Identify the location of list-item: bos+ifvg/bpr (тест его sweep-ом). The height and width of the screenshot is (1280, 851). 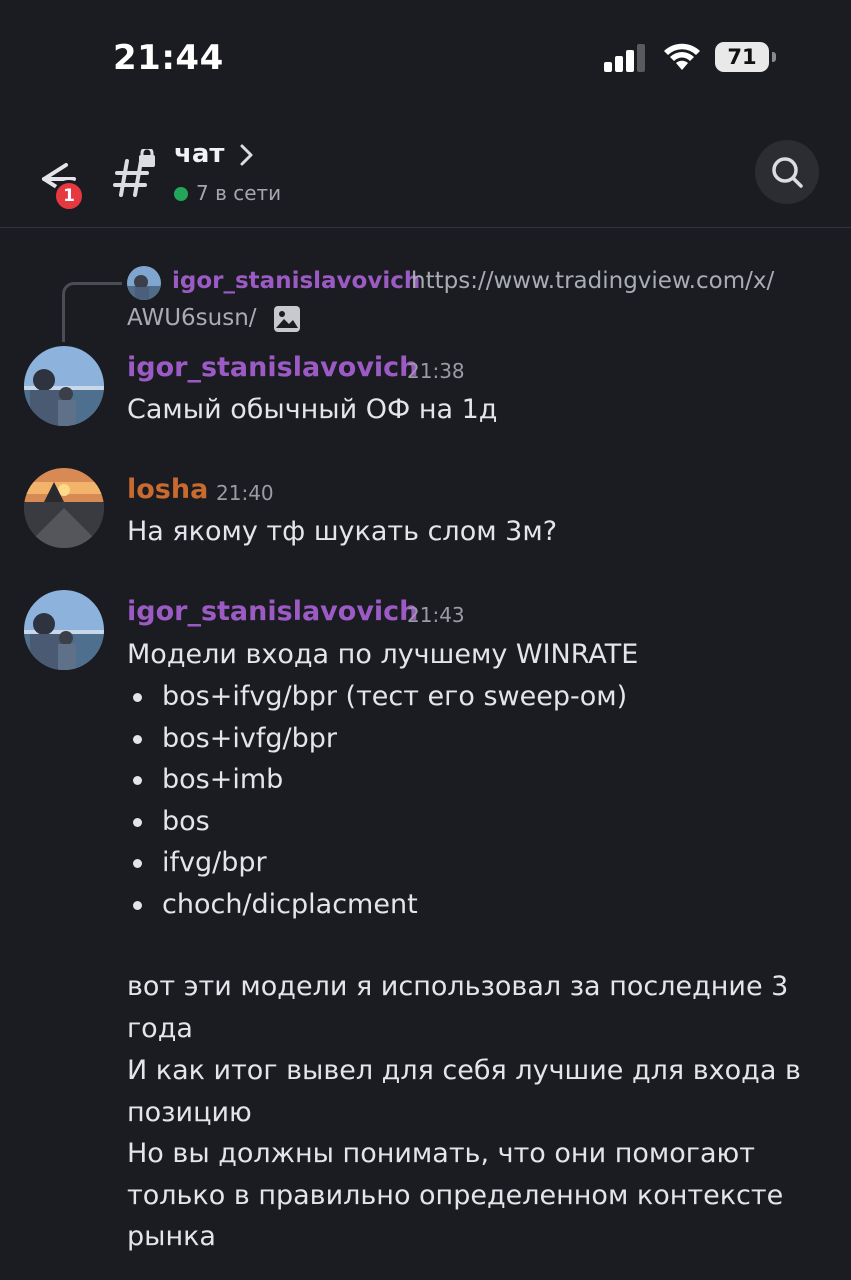
(377, 697).